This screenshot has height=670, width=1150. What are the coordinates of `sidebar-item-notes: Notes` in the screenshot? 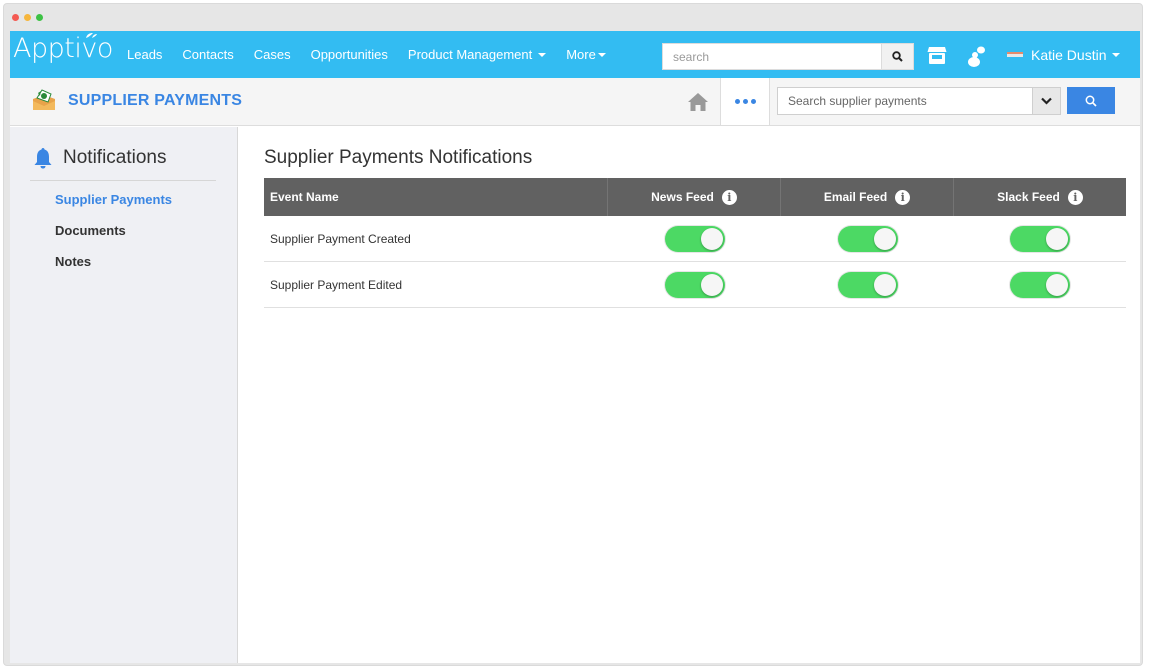 It's located at (73, 261).